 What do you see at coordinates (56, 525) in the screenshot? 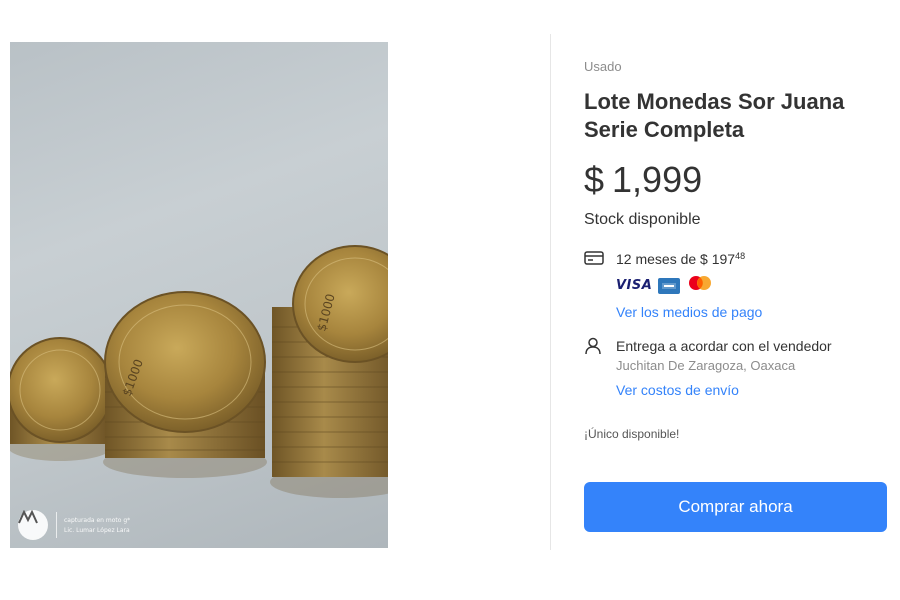
I see `watermark-divider` at bounding box center [56, 525].